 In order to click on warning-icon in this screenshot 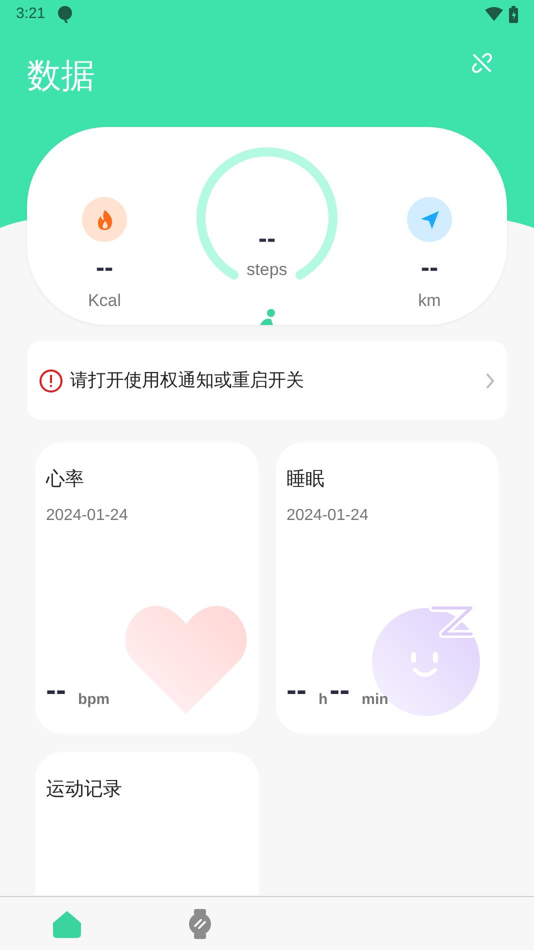, I will do `click(51, 380)`.